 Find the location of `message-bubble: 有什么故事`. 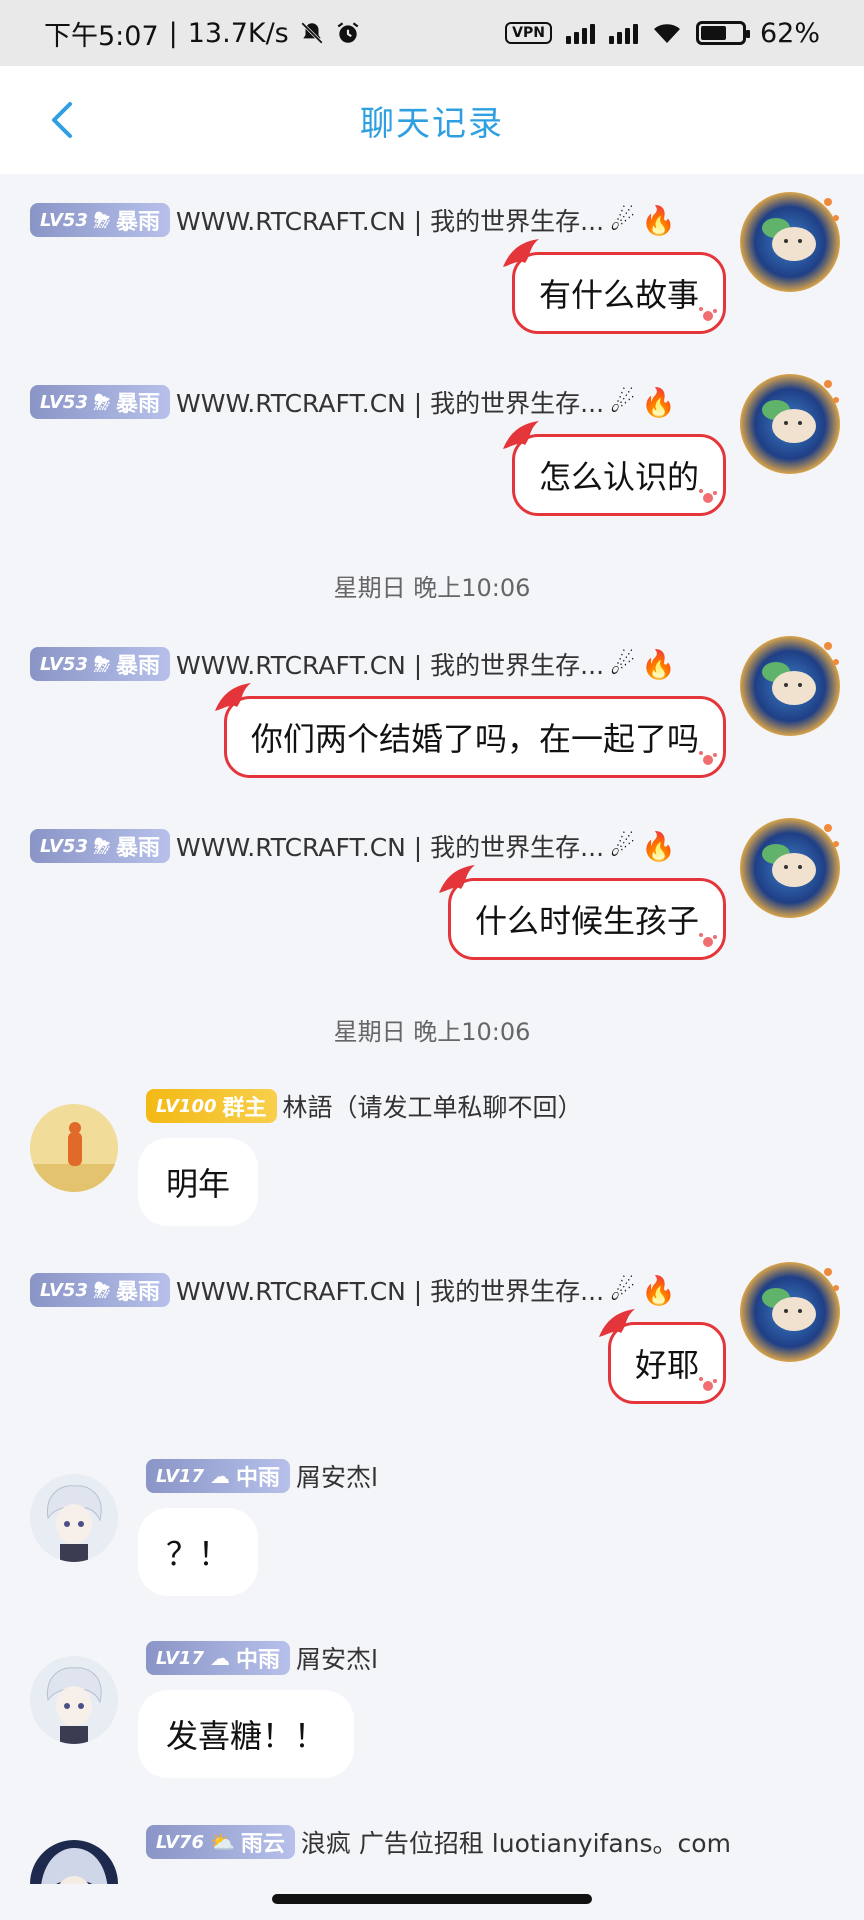

message-bubble: 有什么故事 is located at coordinates (614, 286).